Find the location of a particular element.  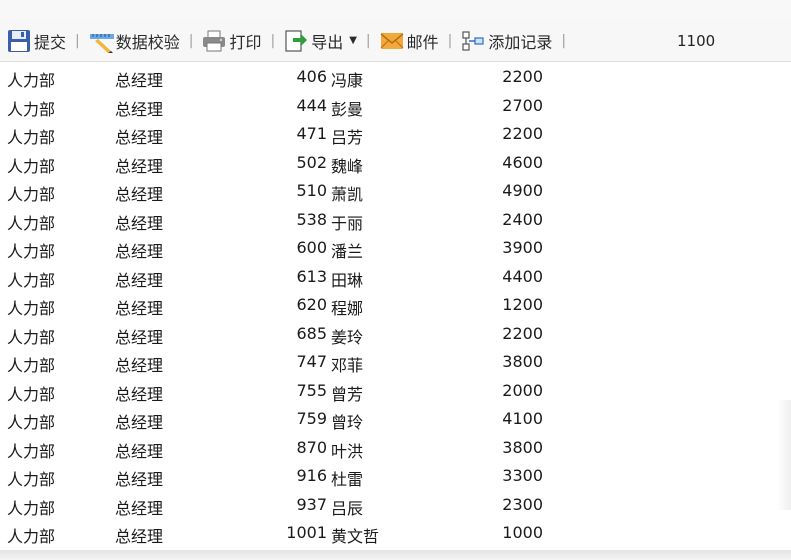

cell-employee-name: 冯康 is located at coordinates (347, 80).